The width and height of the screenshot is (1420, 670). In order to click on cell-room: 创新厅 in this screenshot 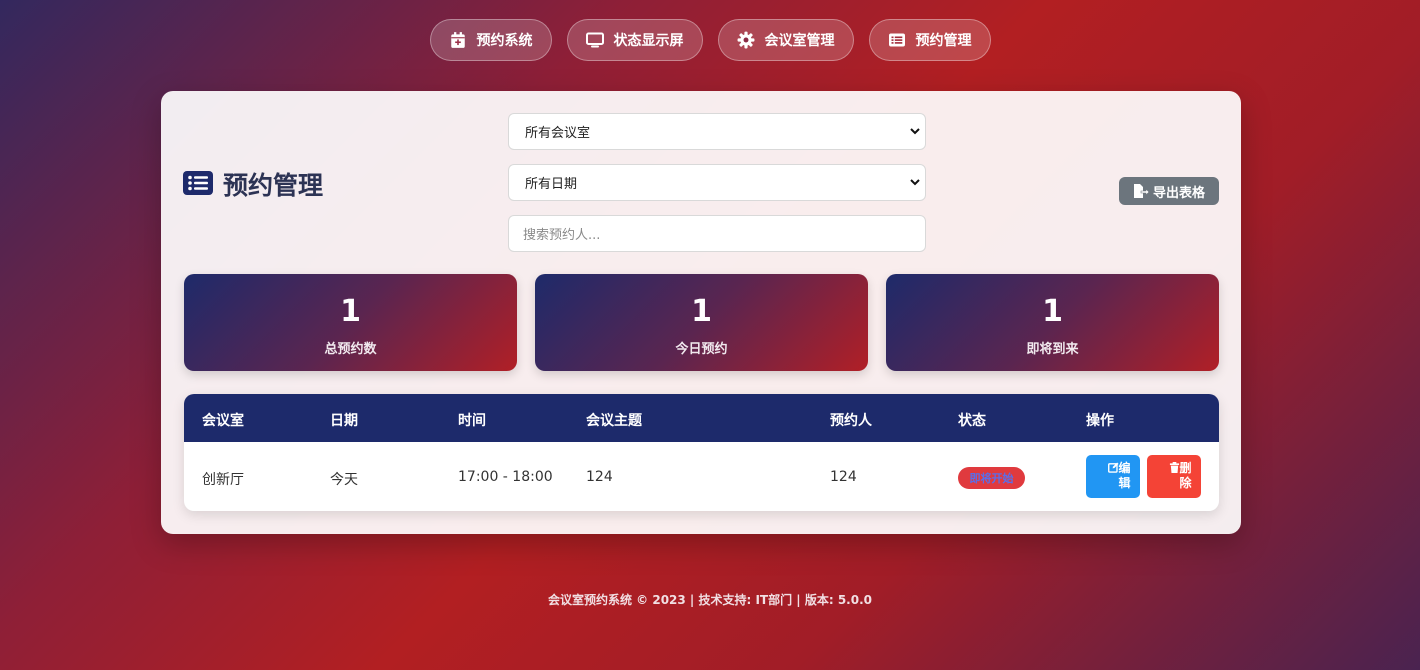, I will do `click(223, 480)`.